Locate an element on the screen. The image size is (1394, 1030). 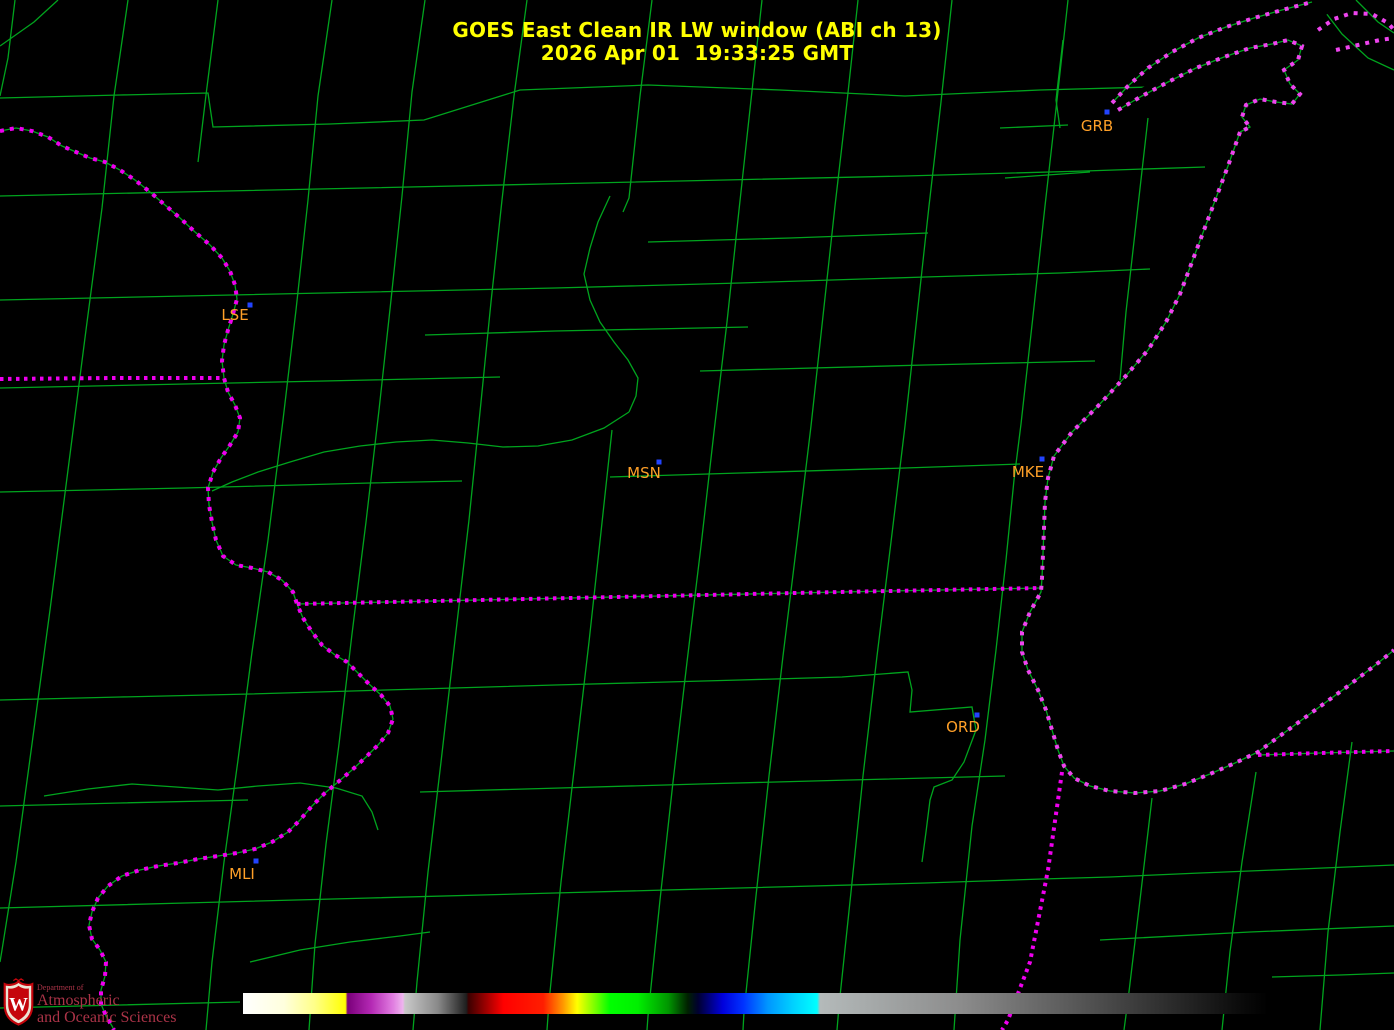
uw-crest-icon: W is located at coordinates (18, 1002).